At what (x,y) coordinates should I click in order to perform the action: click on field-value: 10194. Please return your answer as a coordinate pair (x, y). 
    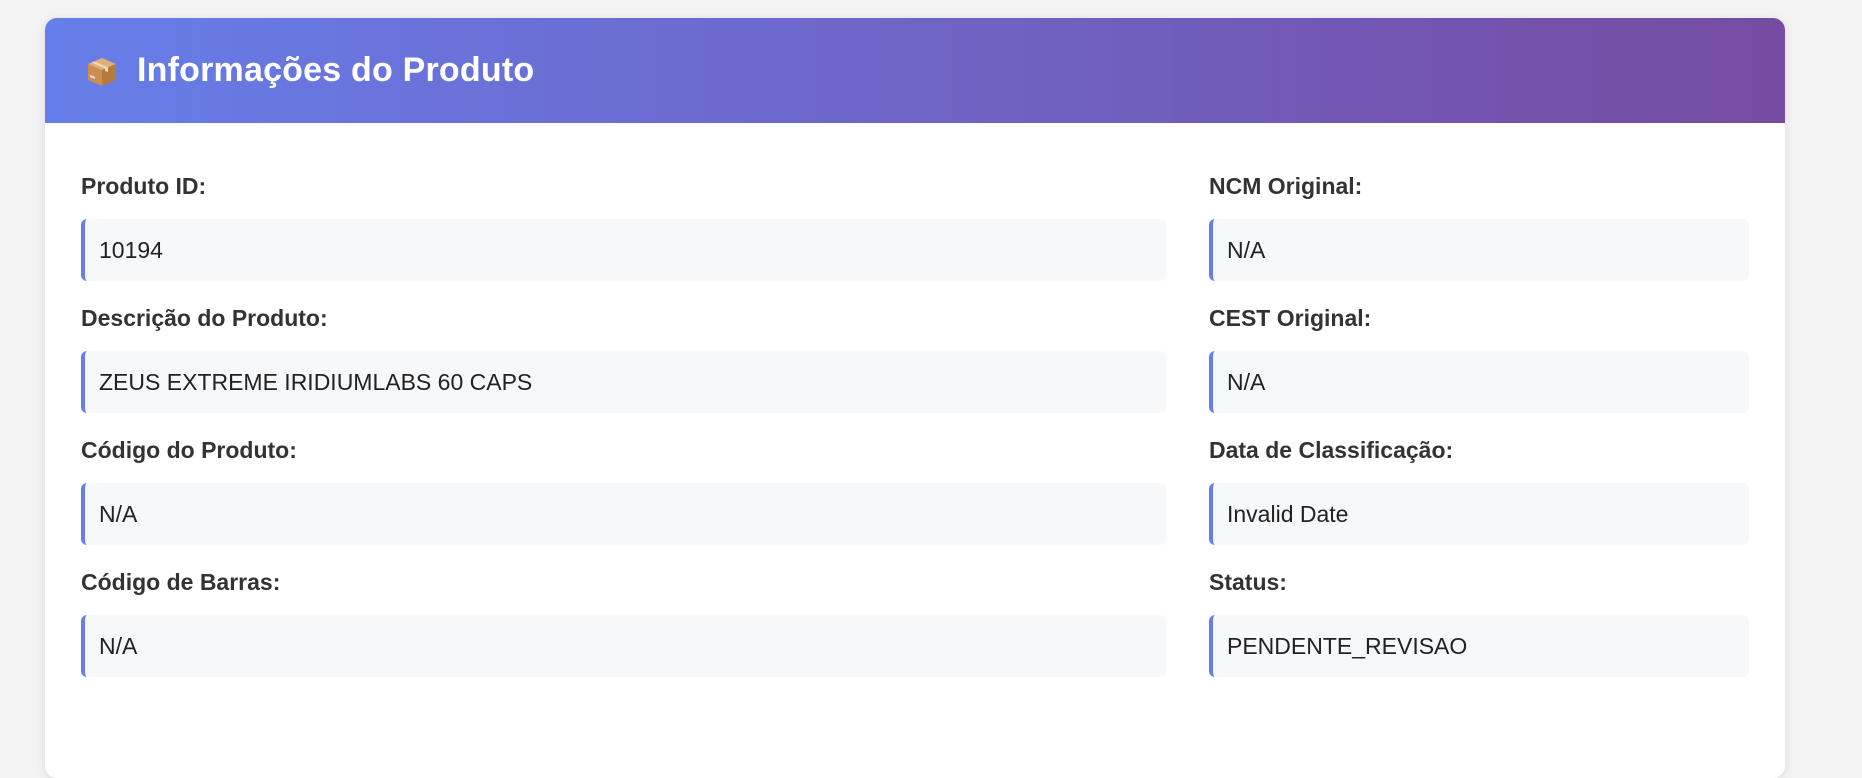
    Looking at the image, I should click on (623, 250).